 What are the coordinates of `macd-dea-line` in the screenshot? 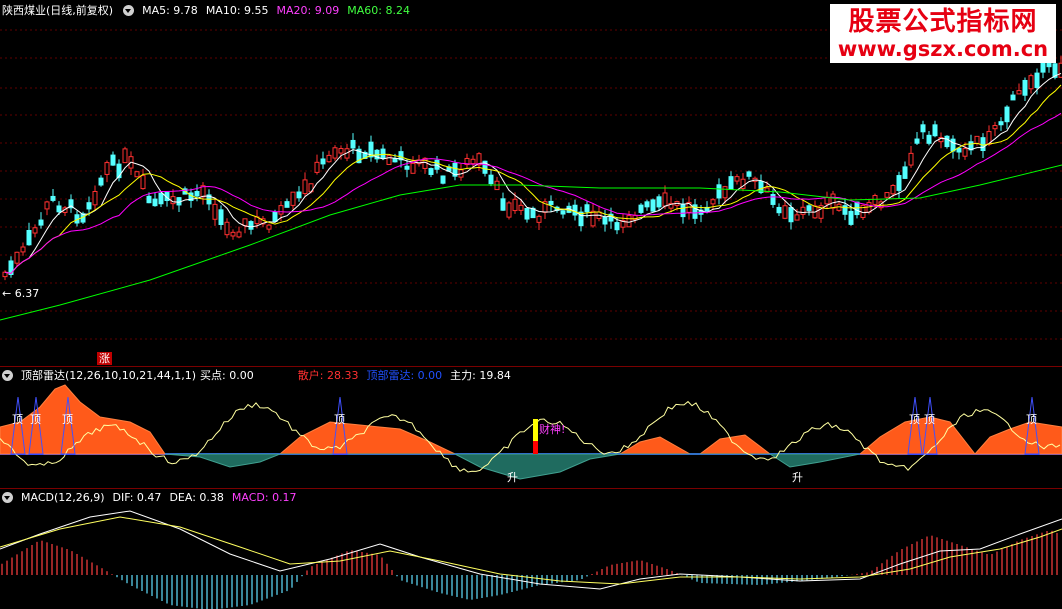 It's located at (531, 550).